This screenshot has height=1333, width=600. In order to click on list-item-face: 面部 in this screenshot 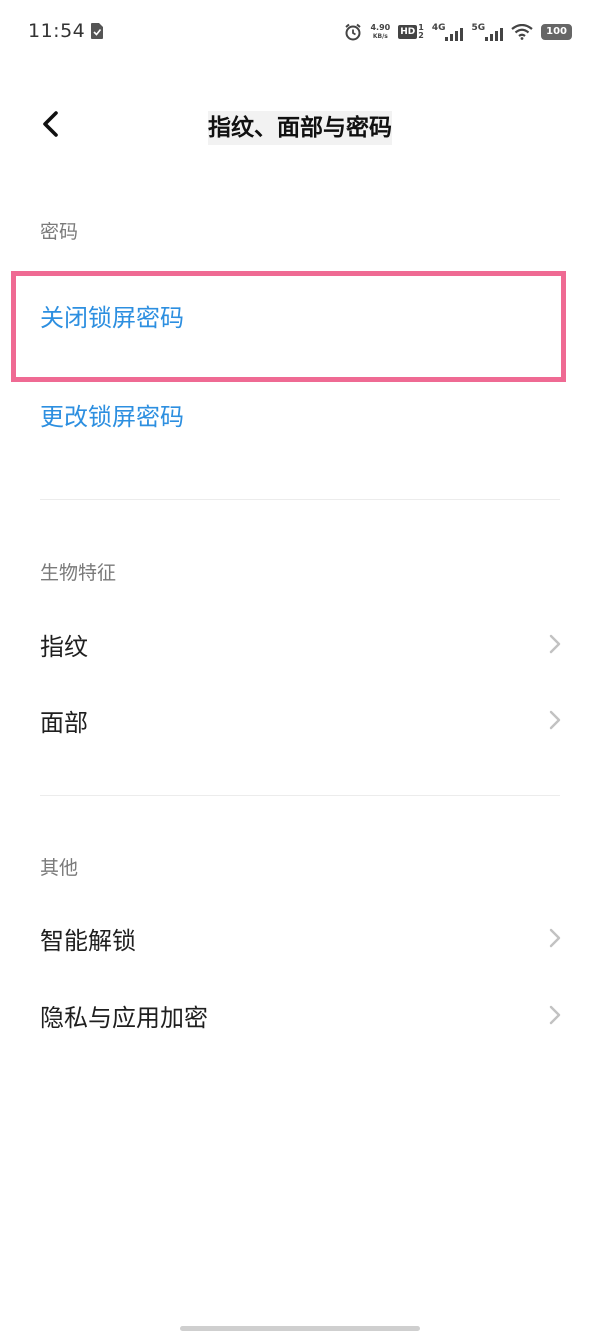, I will do `click(301, 720)`.